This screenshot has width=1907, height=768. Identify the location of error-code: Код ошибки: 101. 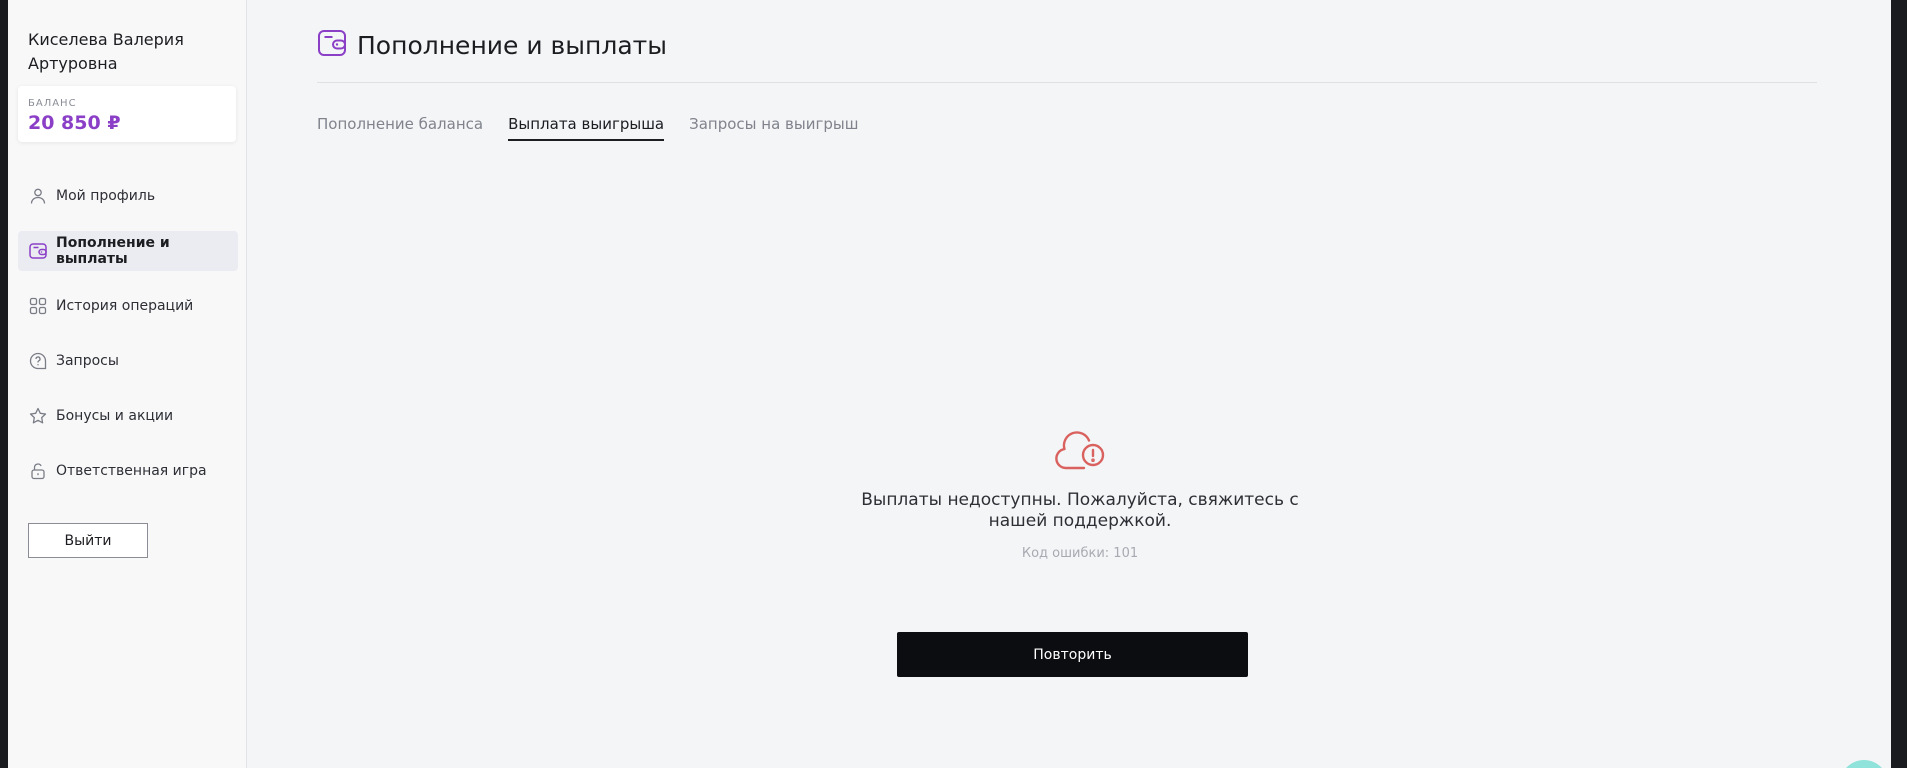
(1080, 553).